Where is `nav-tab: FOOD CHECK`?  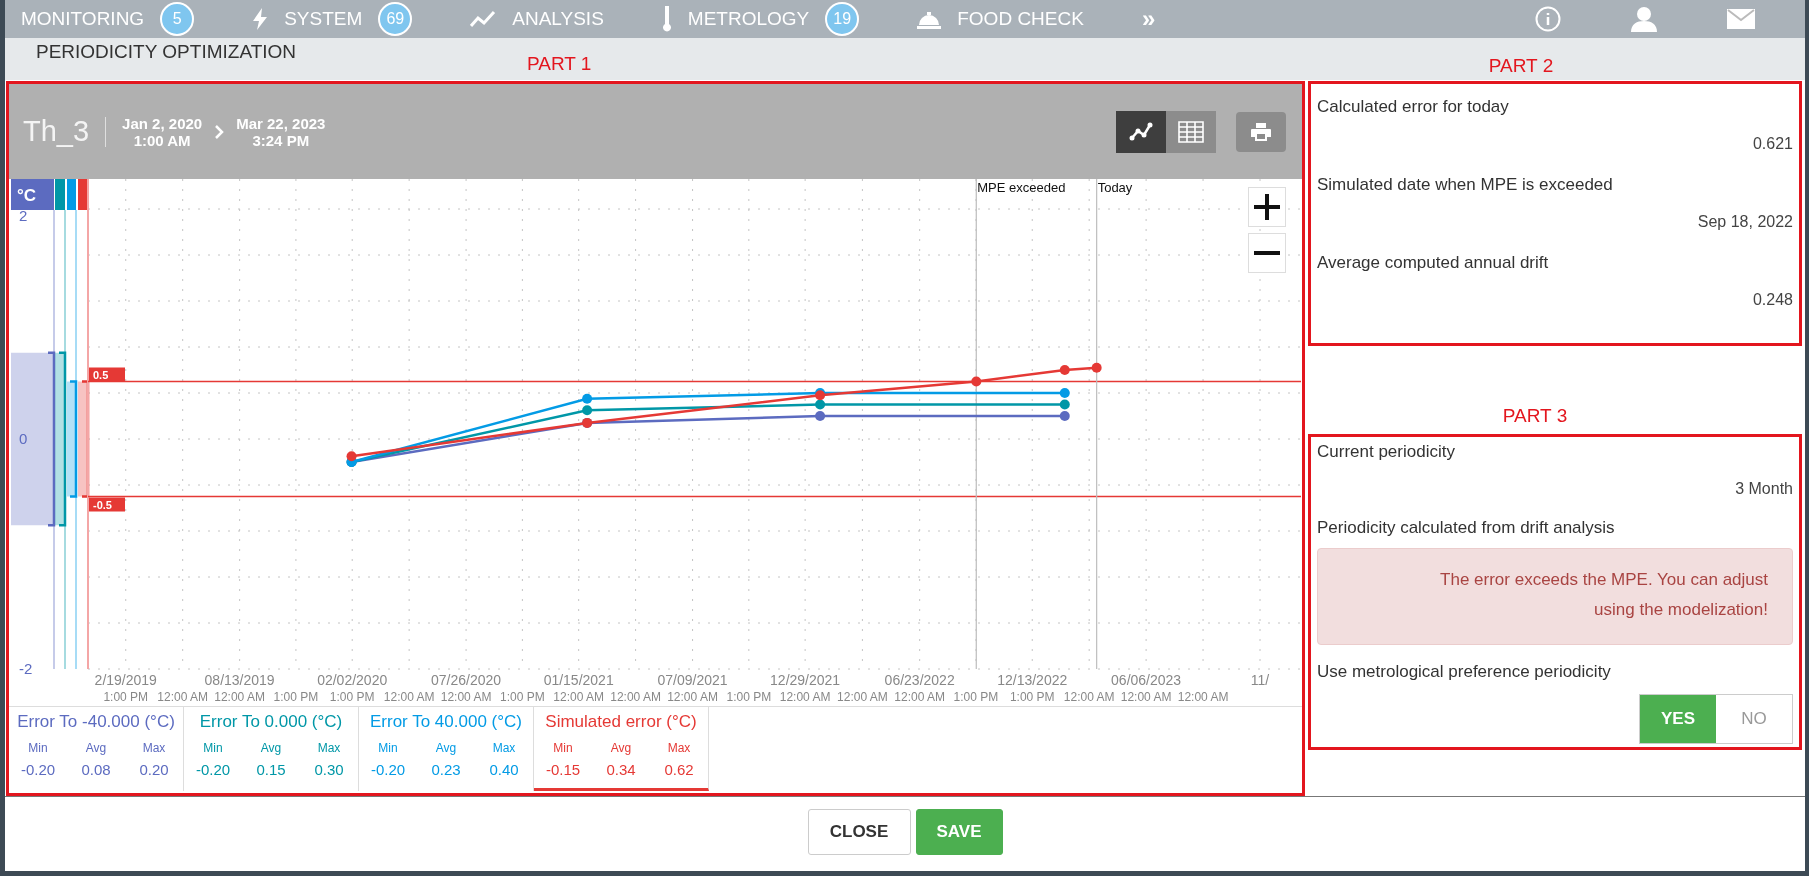
nav-tab: FOOD CHECK is located at coordinates (1020, 19).